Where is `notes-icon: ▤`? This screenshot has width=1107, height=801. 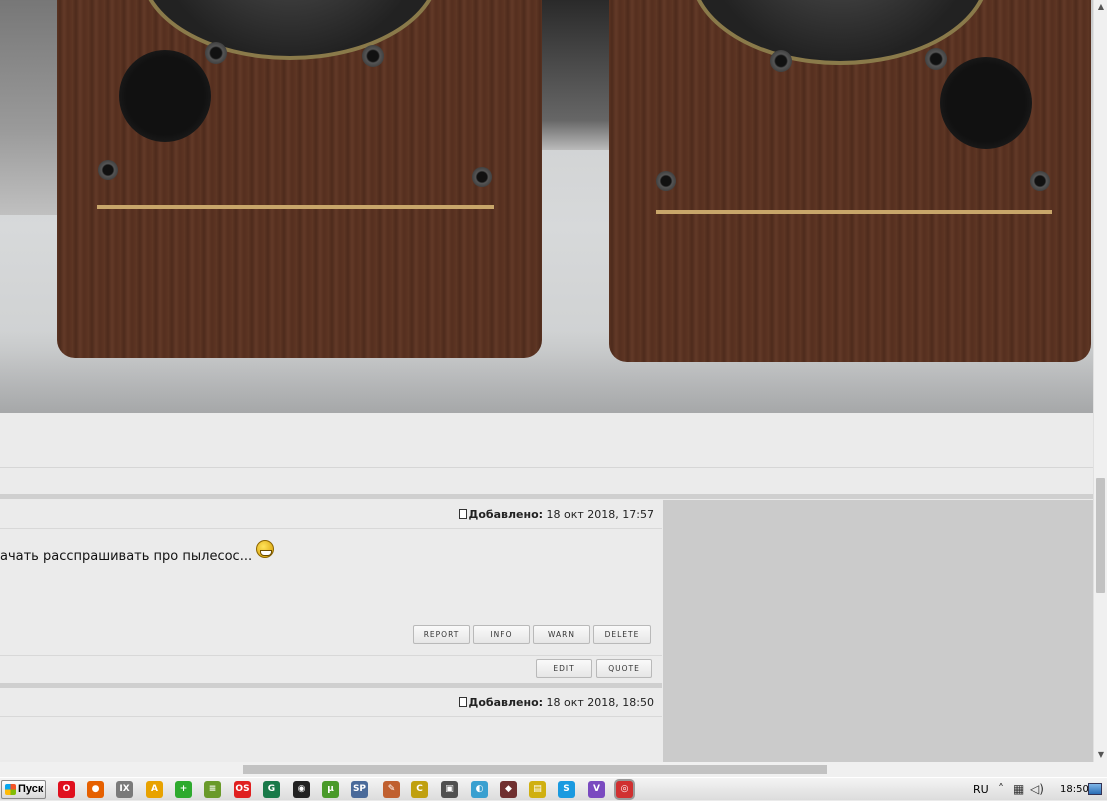 notes-icon: ▤ is located at coordinates (537, 789).